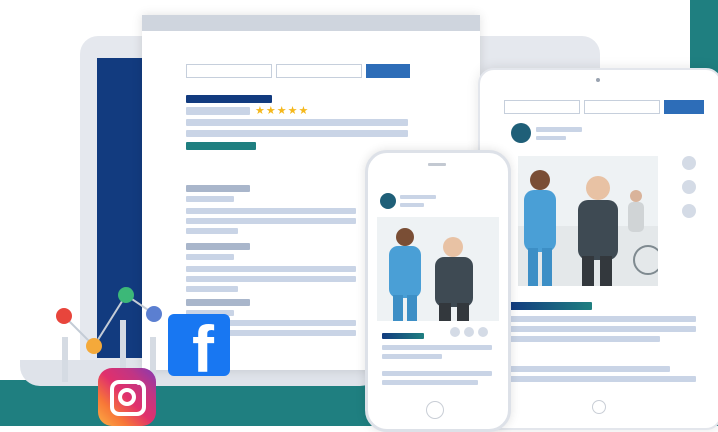  I want to click on phone-post-avatar, so click(388, 201).